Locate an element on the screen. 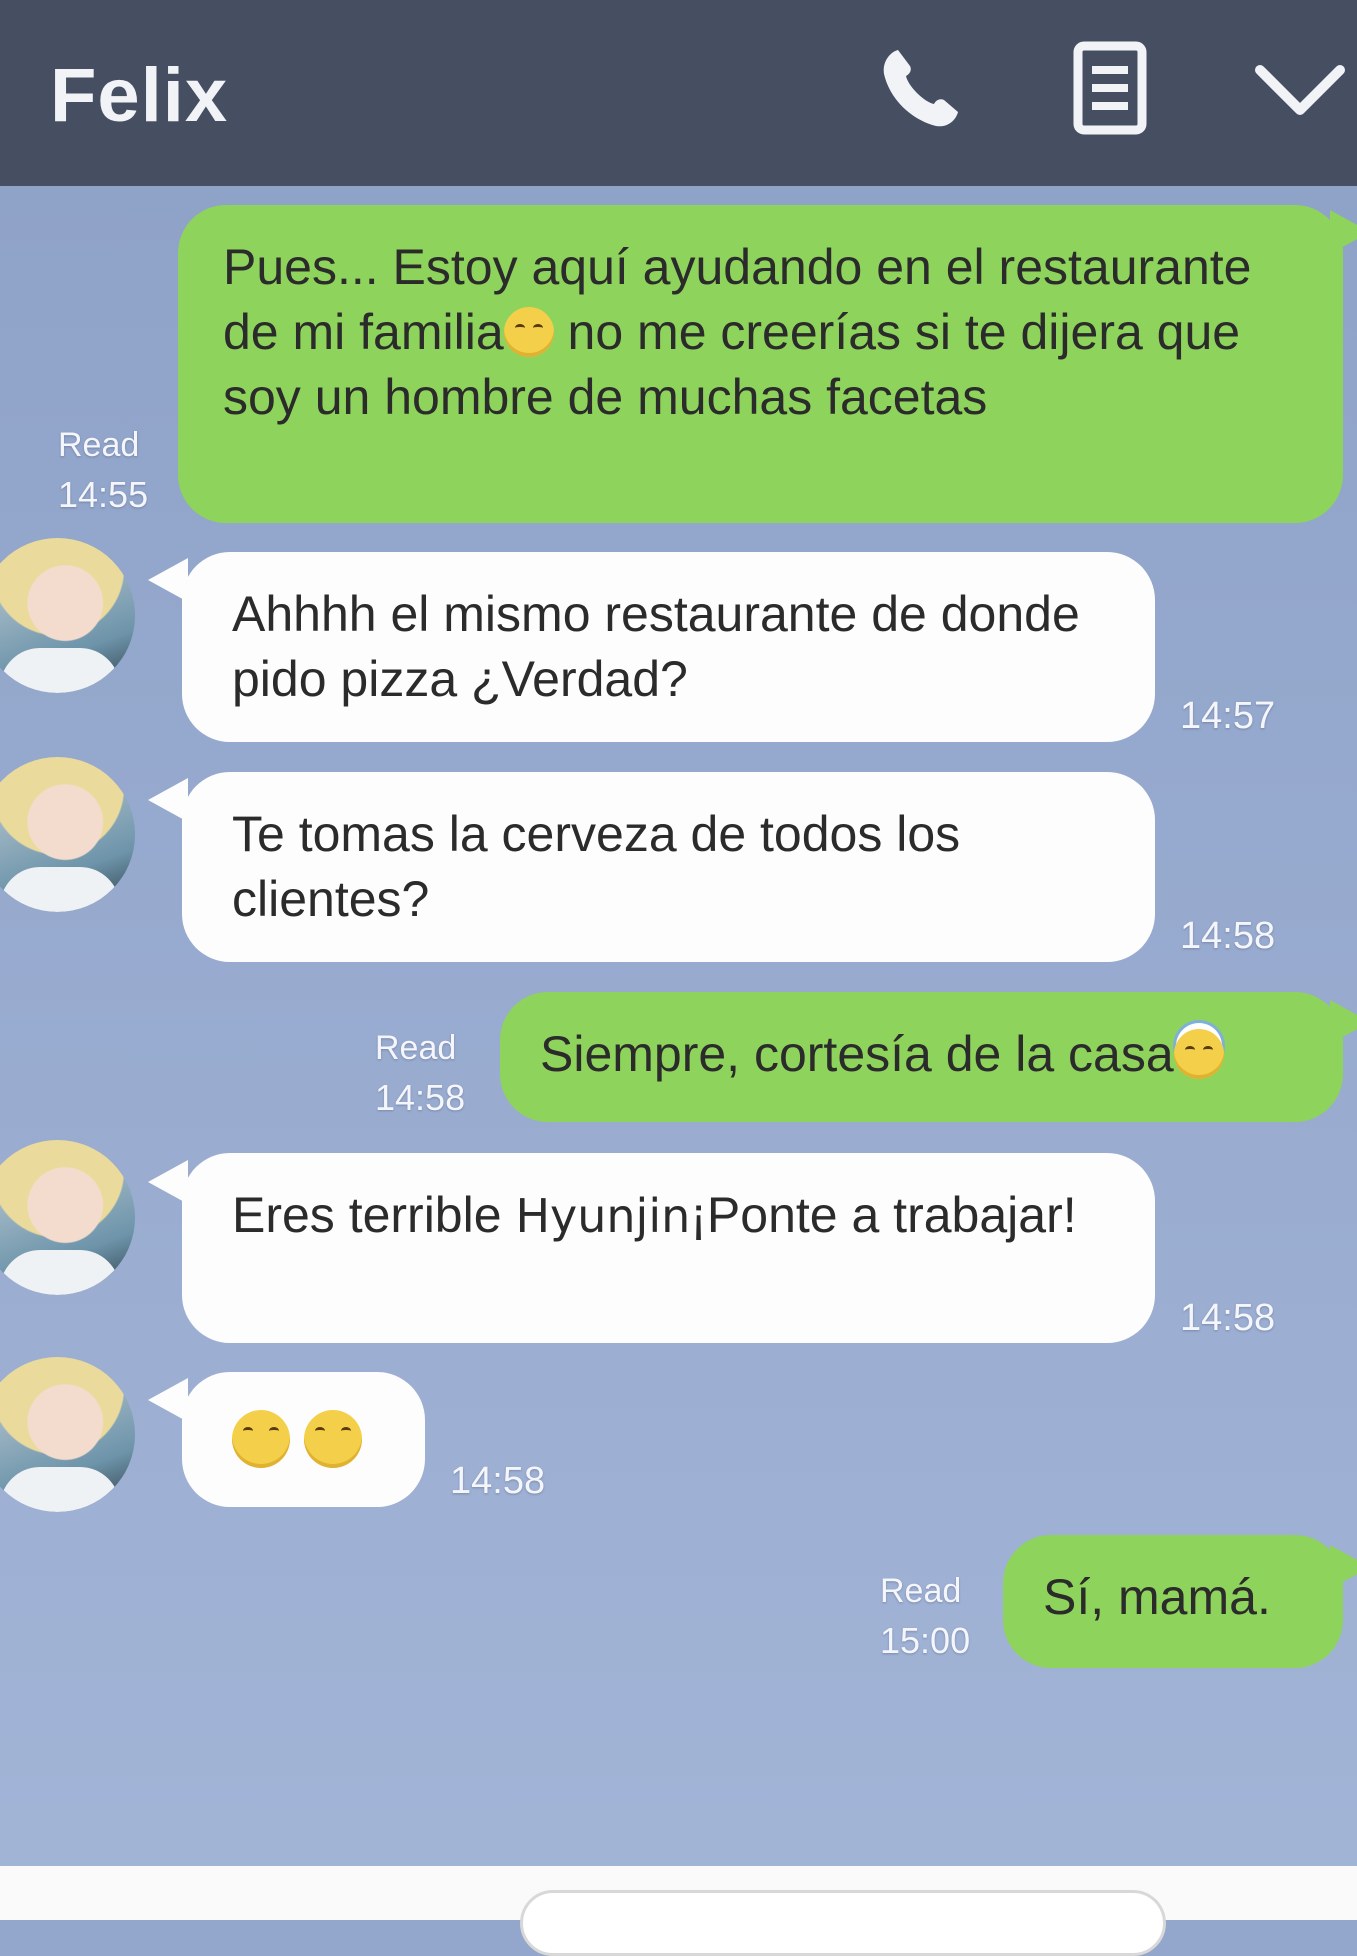 This screenshot has width=1357, height=1956. message-text: Siempre, cortesía de la casa is located at coordinates (857, 1054).